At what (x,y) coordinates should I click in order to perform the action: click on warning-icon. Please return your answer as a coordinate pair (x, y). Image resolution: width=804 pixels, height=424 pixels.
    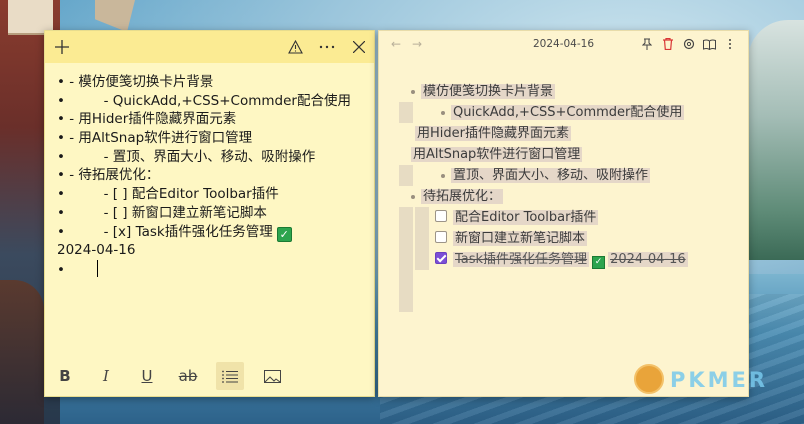
    Looking at the image, I should click on (295, 47).